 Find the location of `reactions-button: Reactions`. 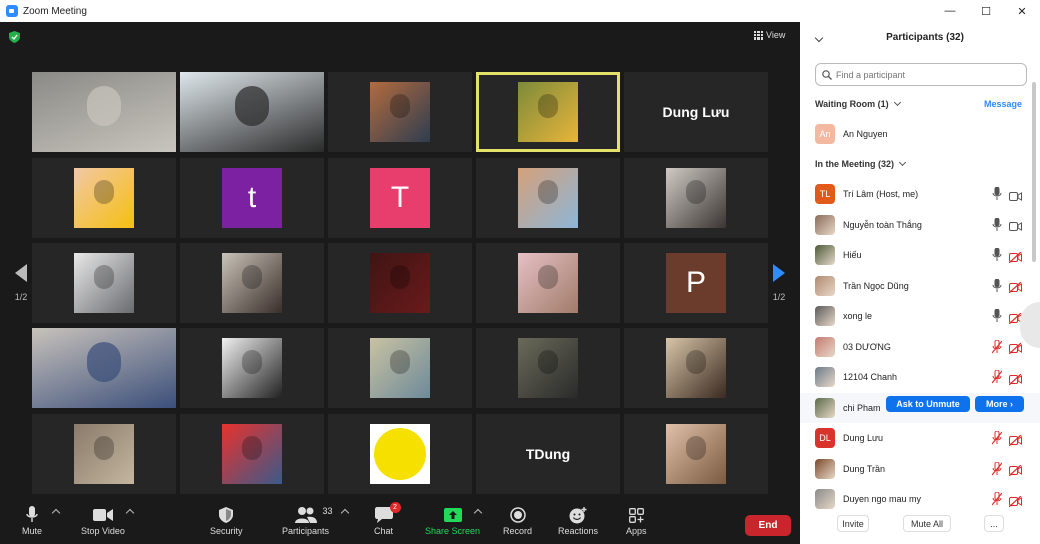

reactions-button: Reactions is located at coordinates (578, 520).